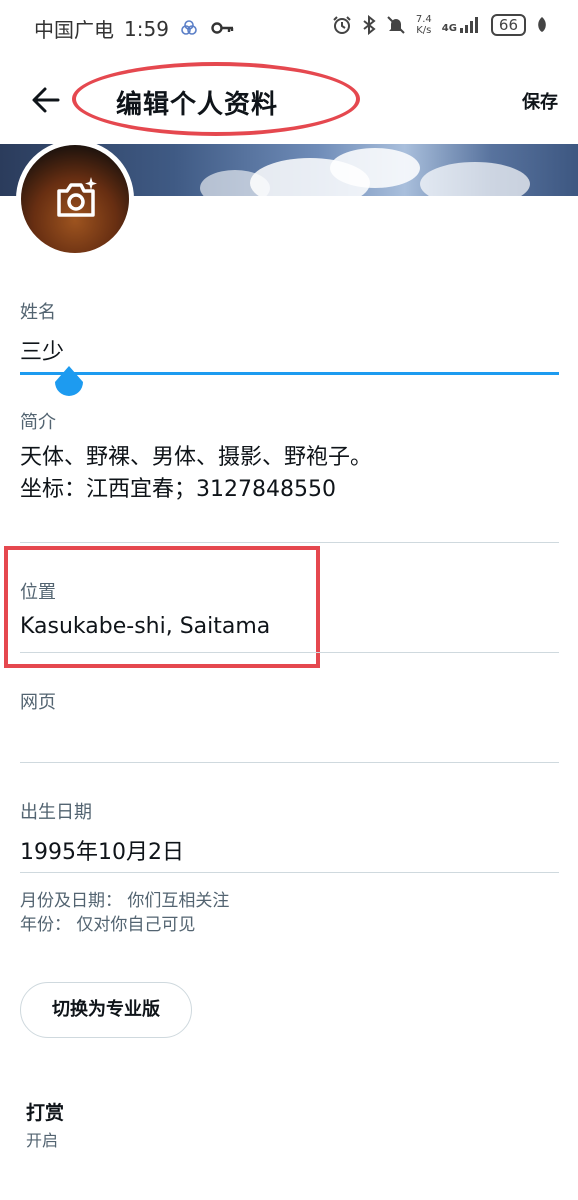 The image size is (578, 1200). I want to click on birthday-visibility-year: 年份： 仅对你自己可见, so click(107, 922).